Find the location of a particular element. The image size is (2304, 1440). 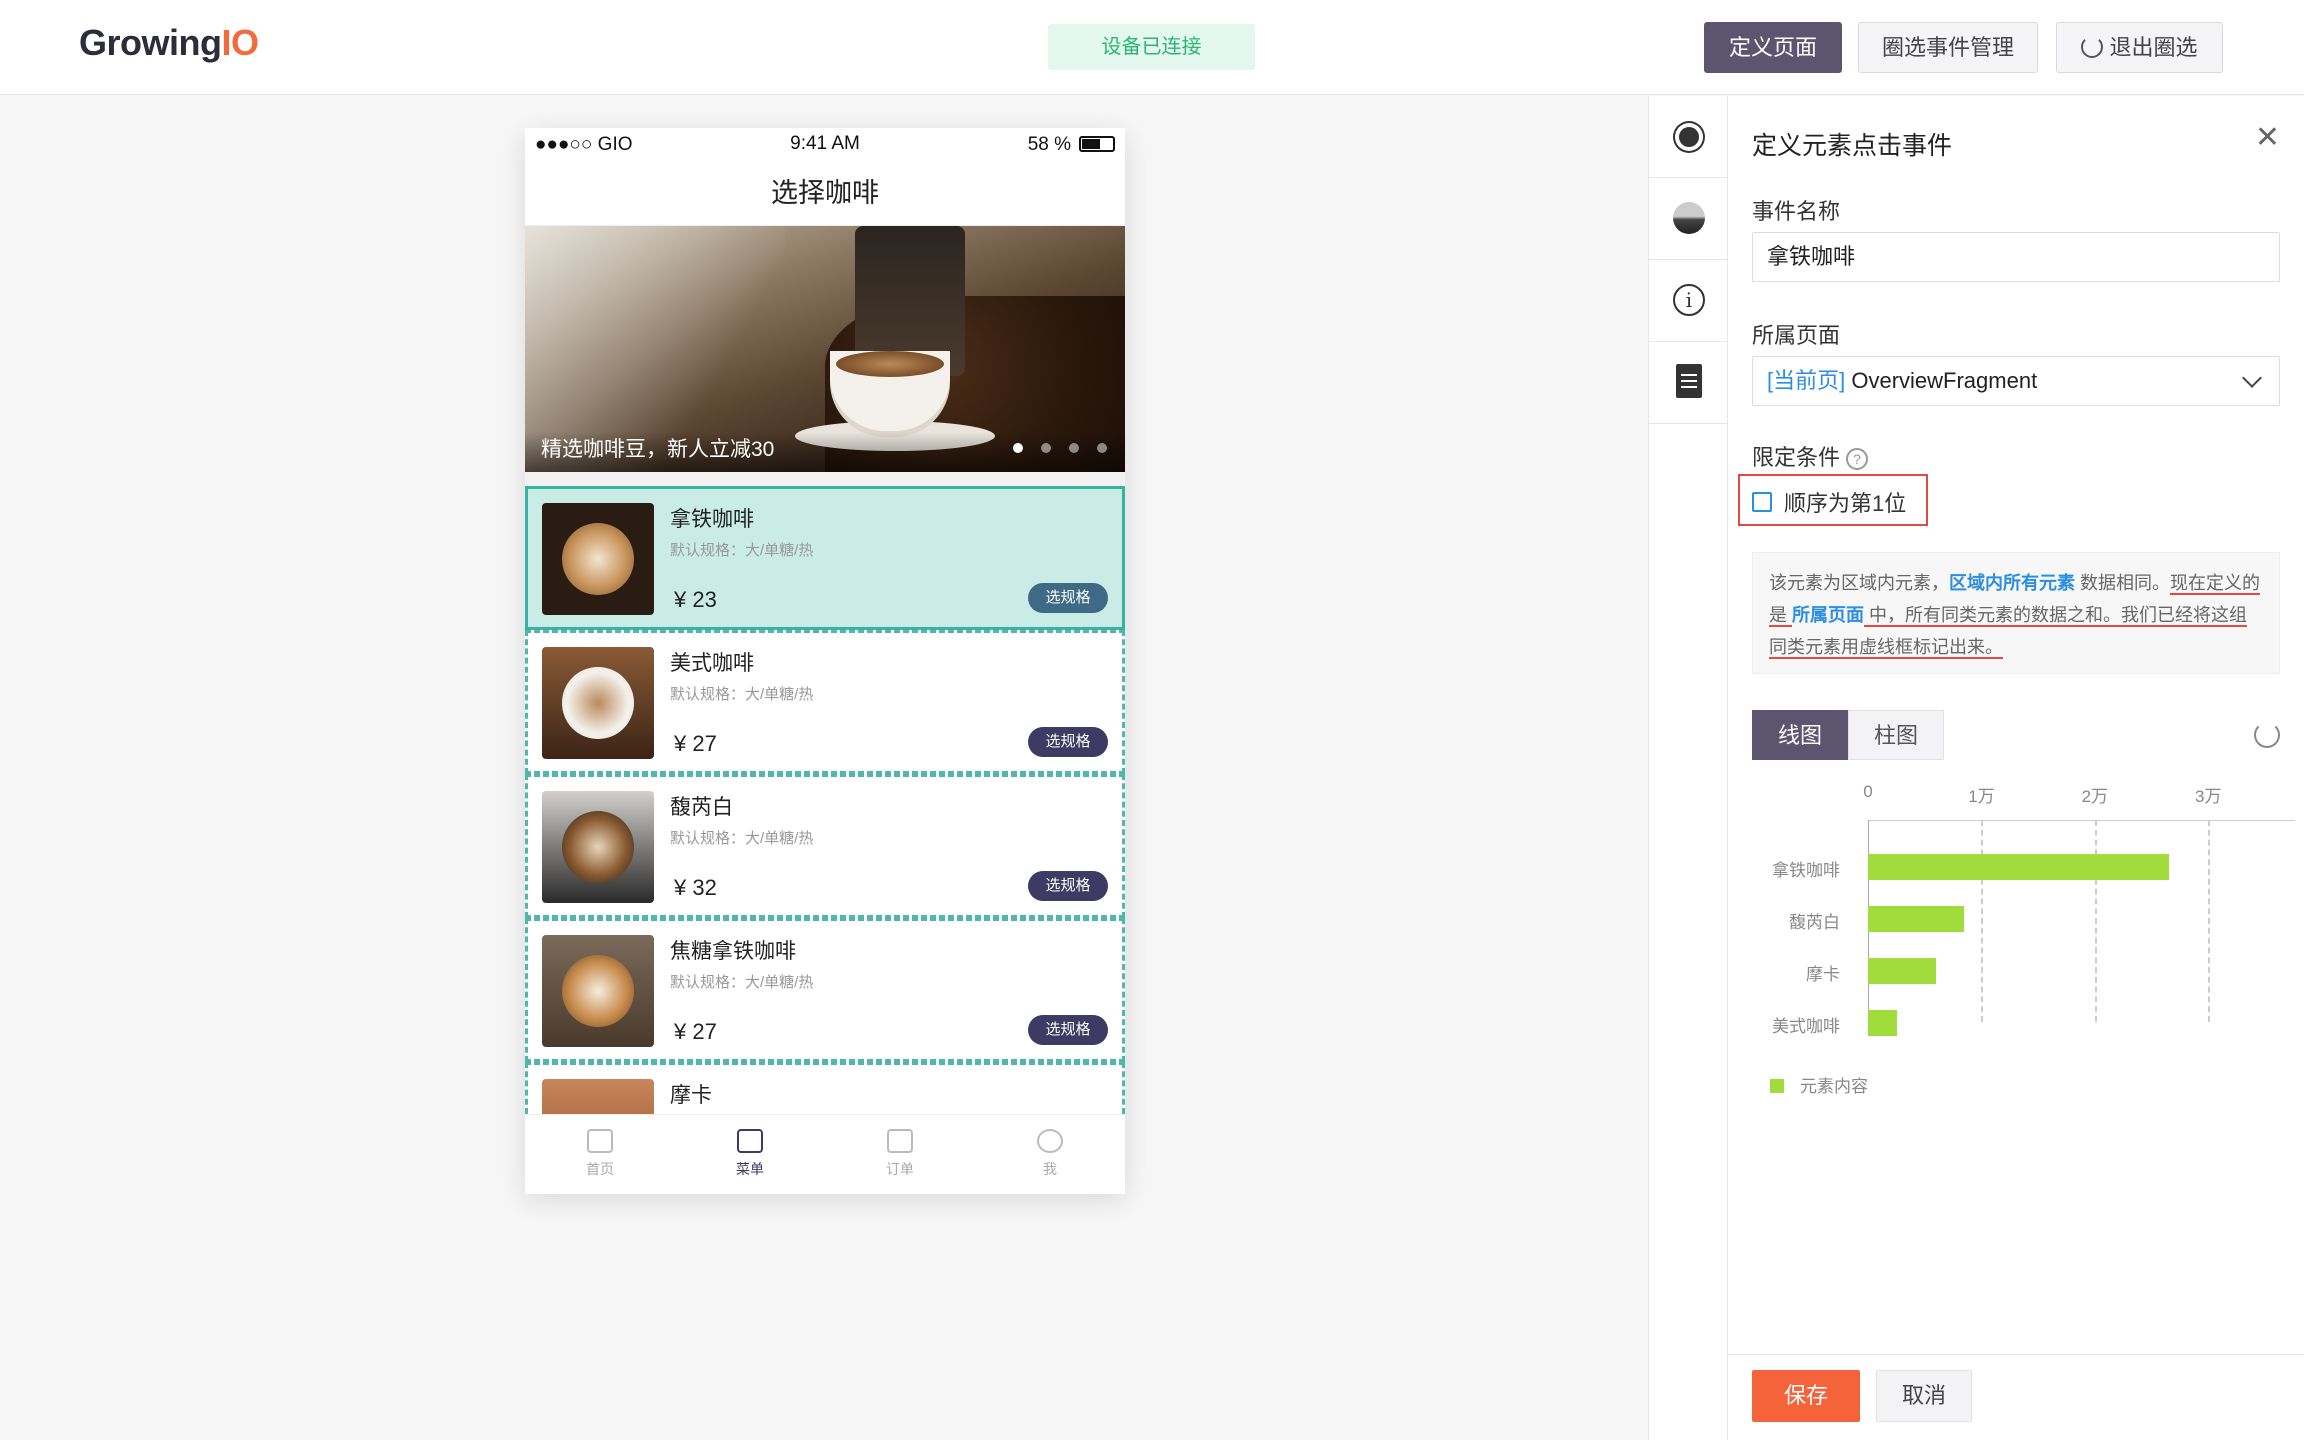

order-checkbox-highlight: 顺序为第1位 is located at coordinates (1833, 500).